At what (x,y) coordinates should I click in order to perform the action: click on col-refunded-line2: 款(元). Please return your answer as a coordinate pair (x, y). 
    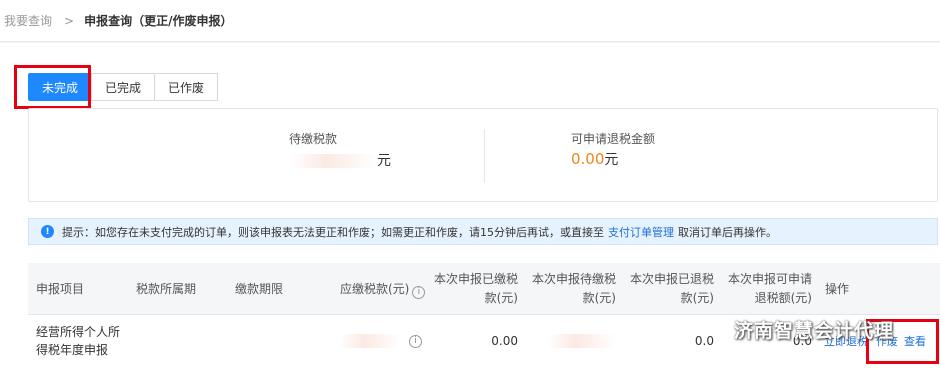
    Looking at the image, I should click on (697, 298).